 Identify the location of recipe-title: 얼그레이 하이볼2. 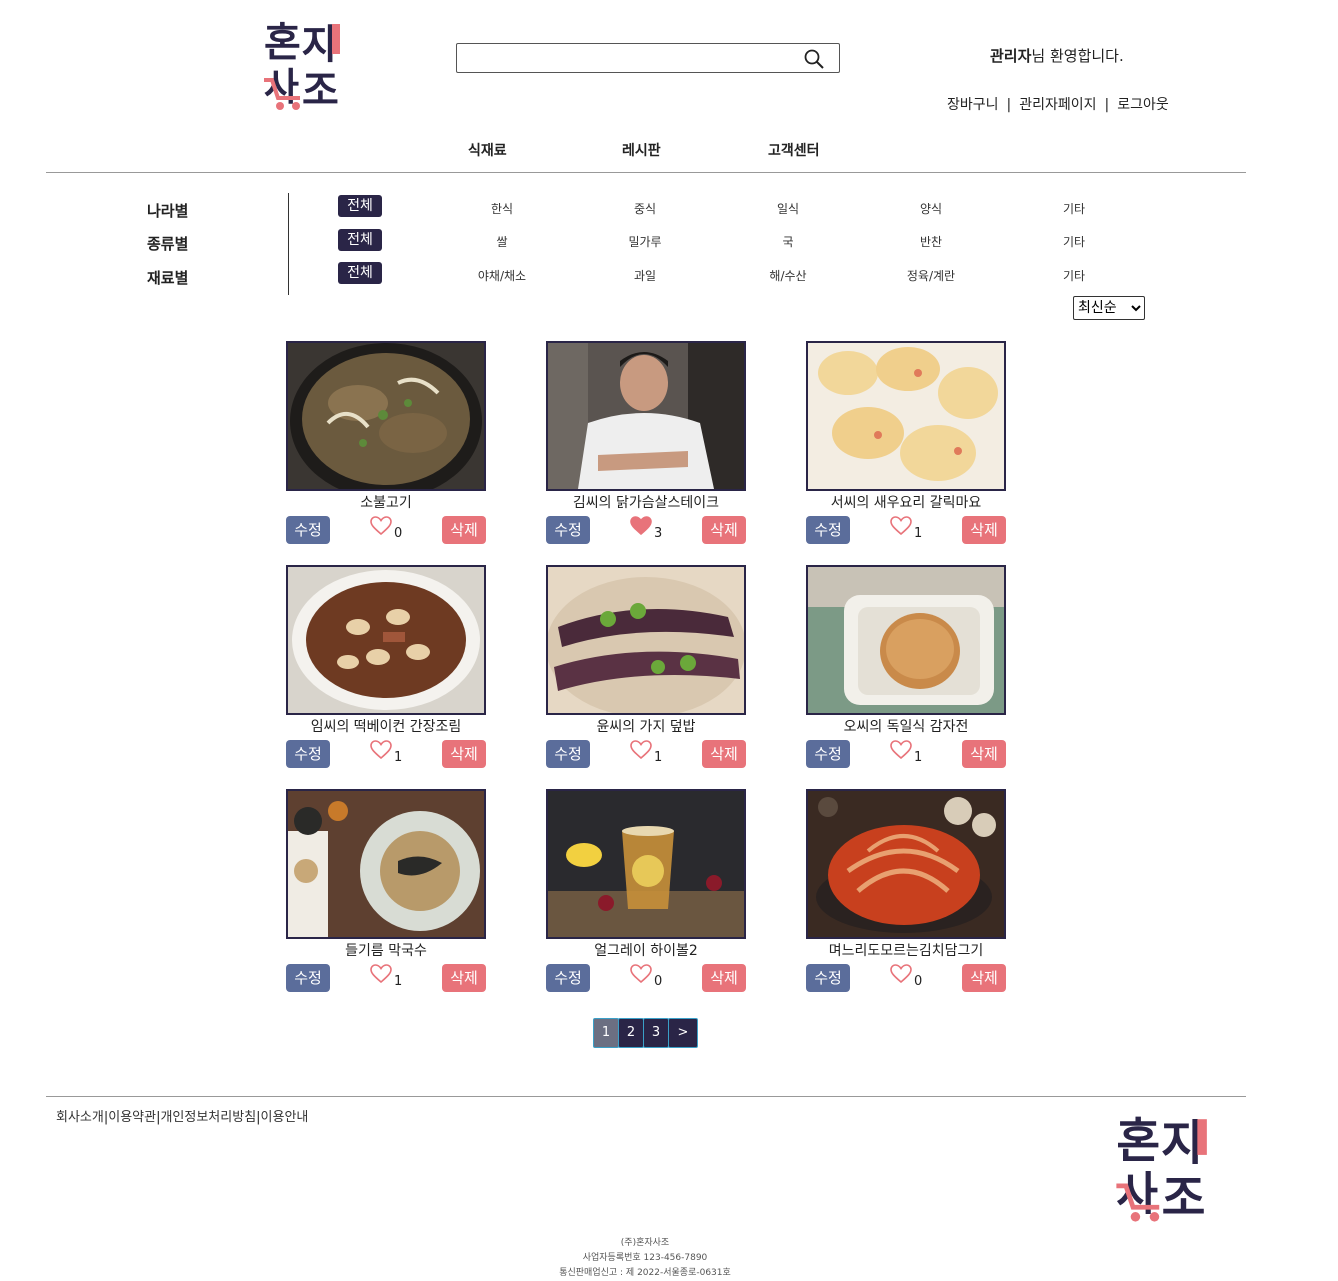
(646, 950).